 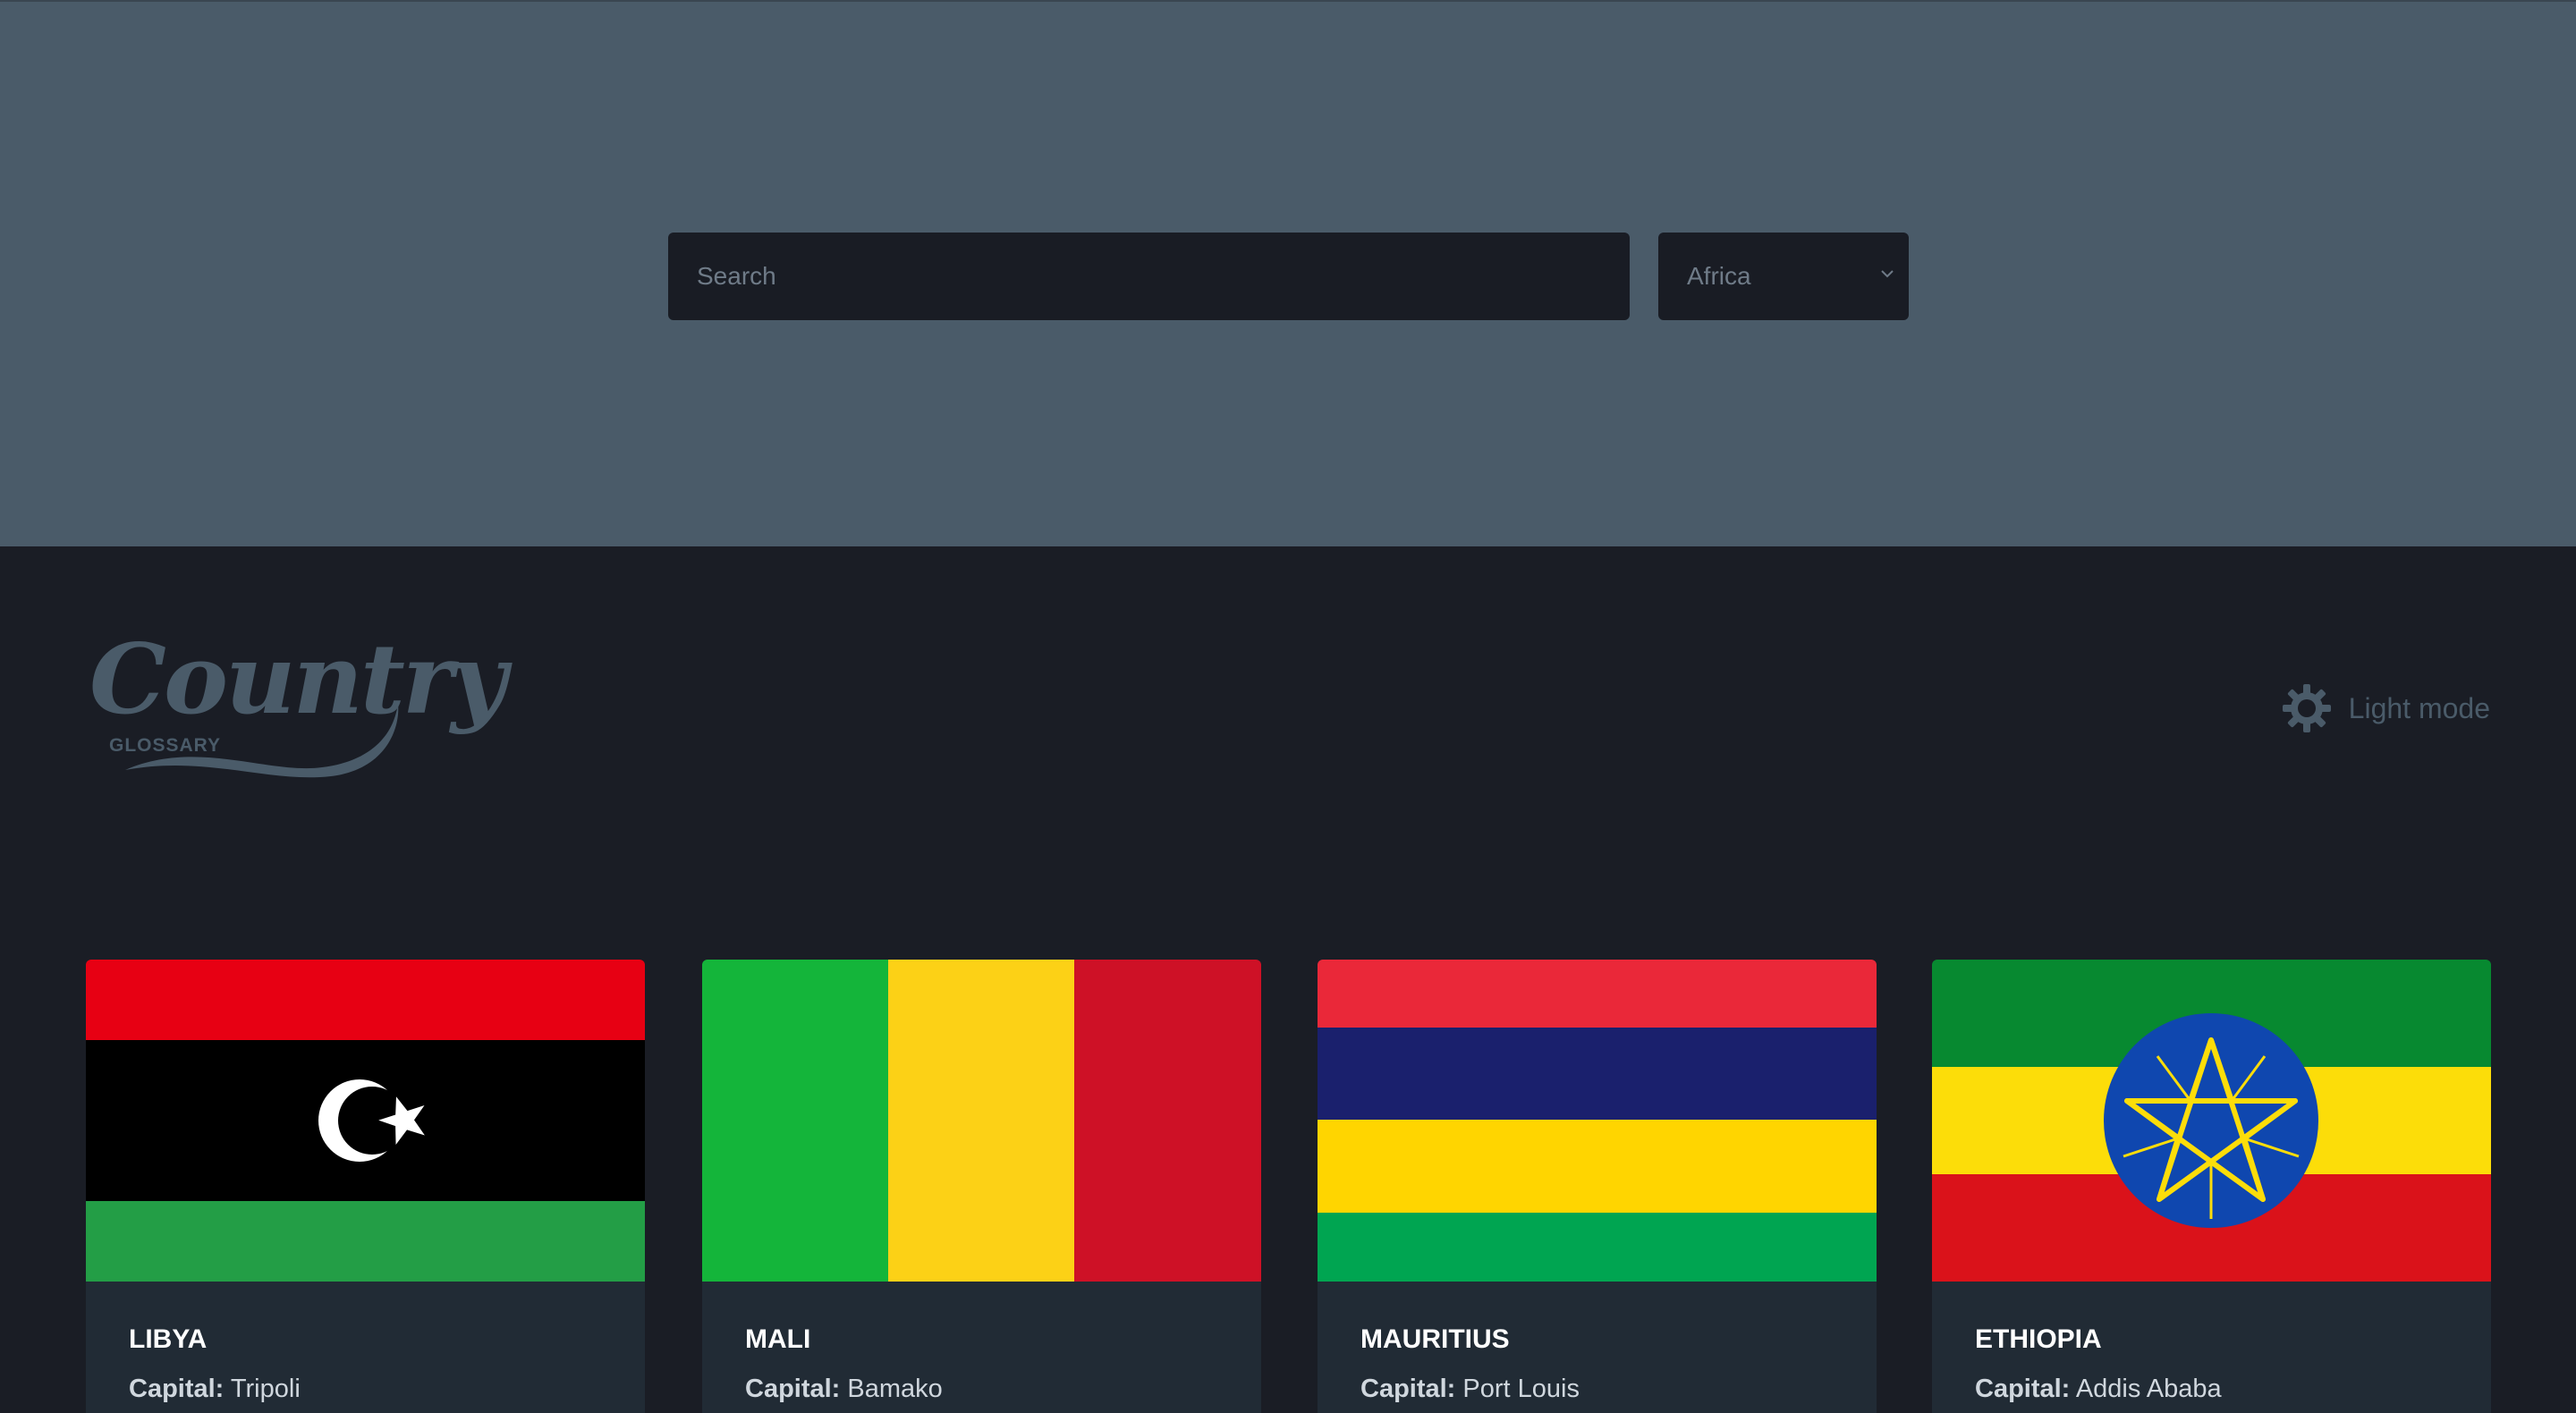 I want to click on region-select-value: Africa, so click(x=1719, y=276).